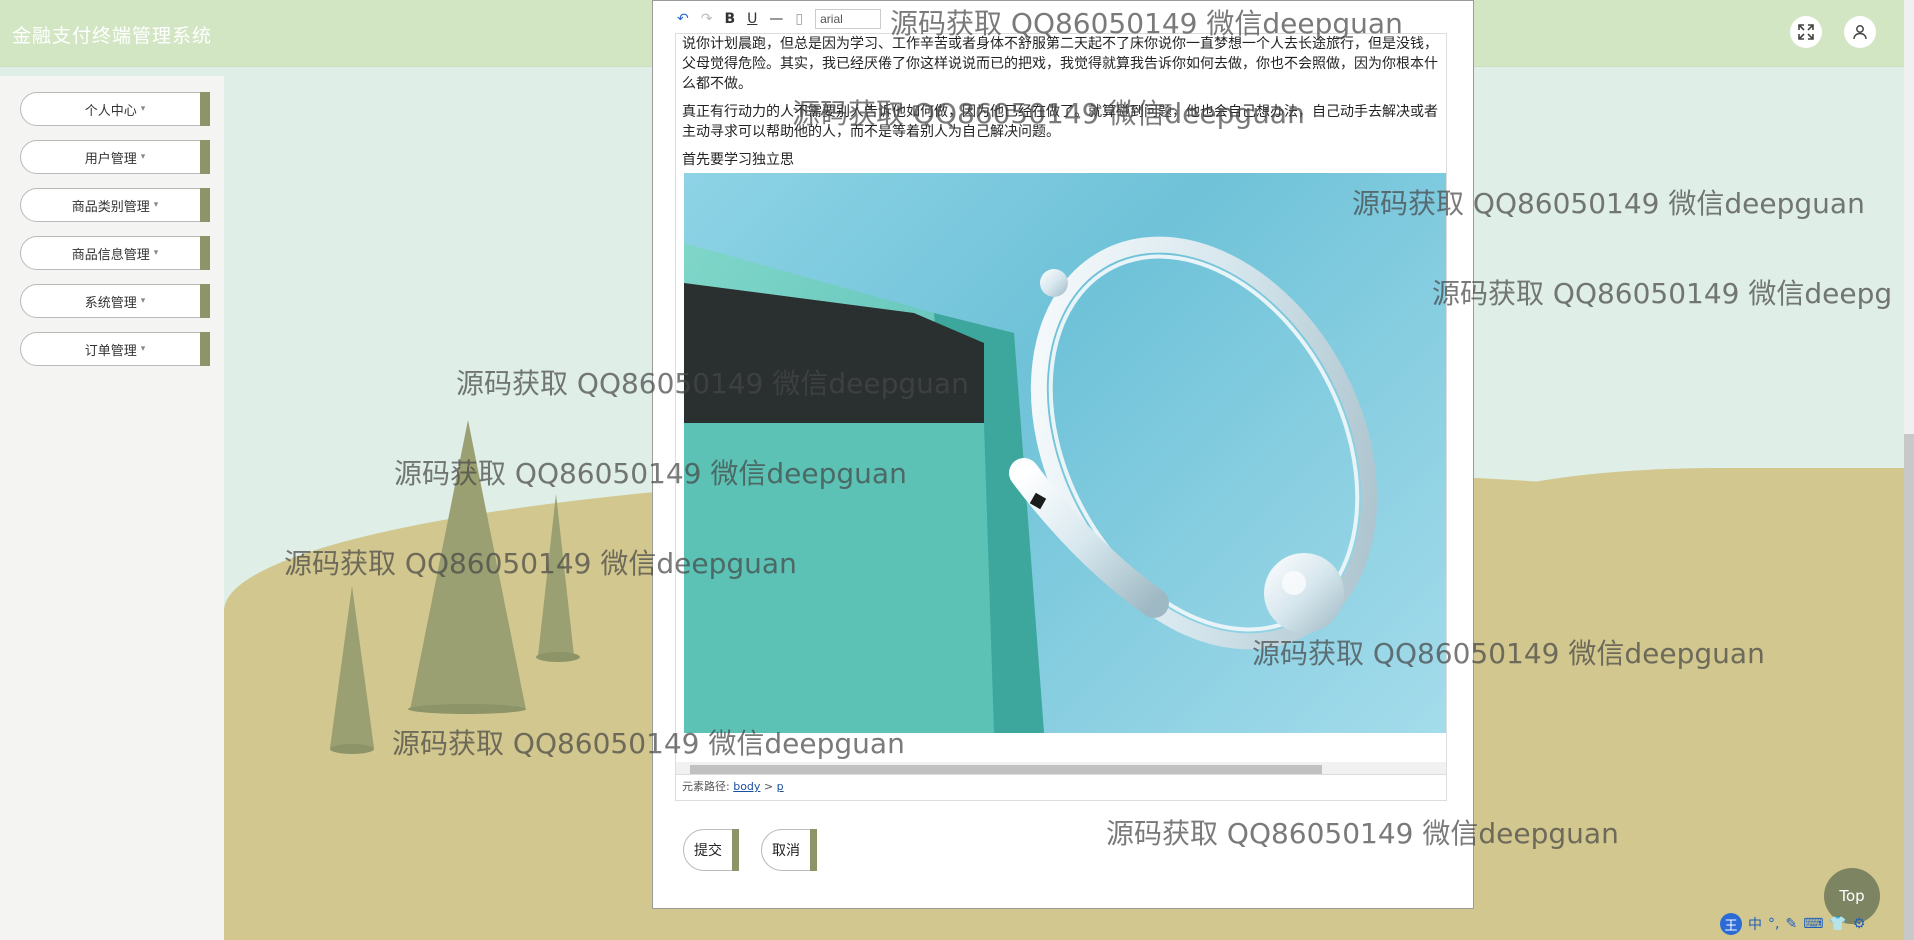 Image resolution: width=1914 pixels, height=940 pixels. Describe the element at coordinates (1813, 924) in the screenshot. I see `keyboard-icon: ⌨` at that location.